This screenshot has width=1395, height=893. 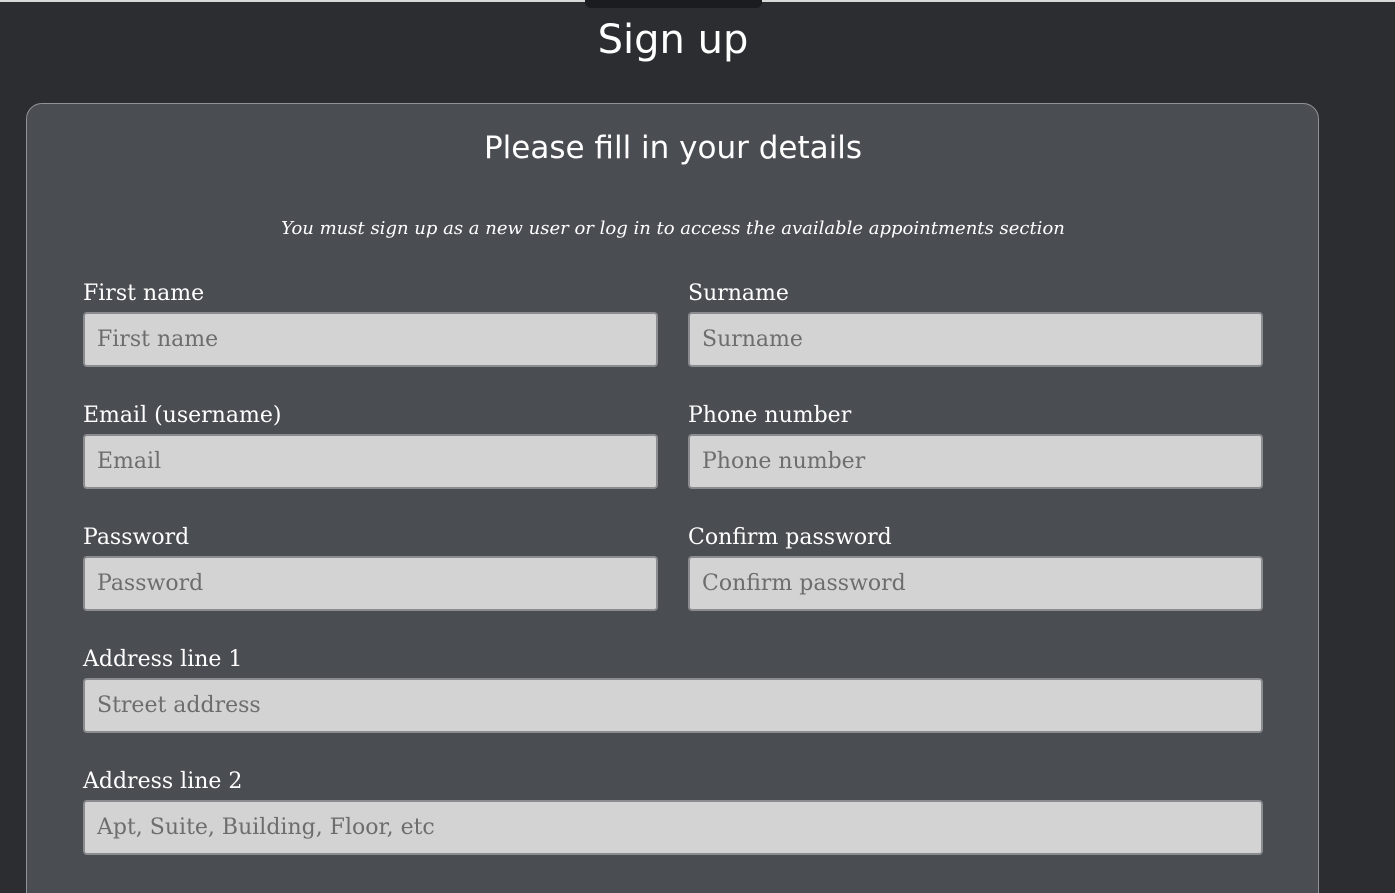 What do you see at coordinates (770, 415) in the screenshot?
I see `phone-number-label: Phone number` at bounding box center [770, 415].